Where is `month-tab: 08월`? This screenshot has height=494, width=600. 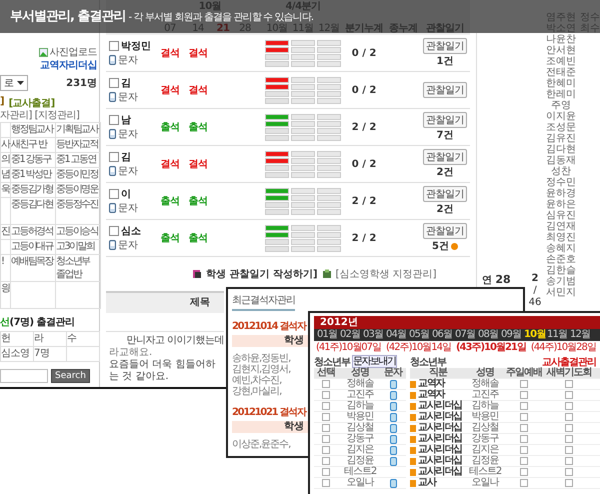 month-tab: 08월 is located at coordinates (489, 335).